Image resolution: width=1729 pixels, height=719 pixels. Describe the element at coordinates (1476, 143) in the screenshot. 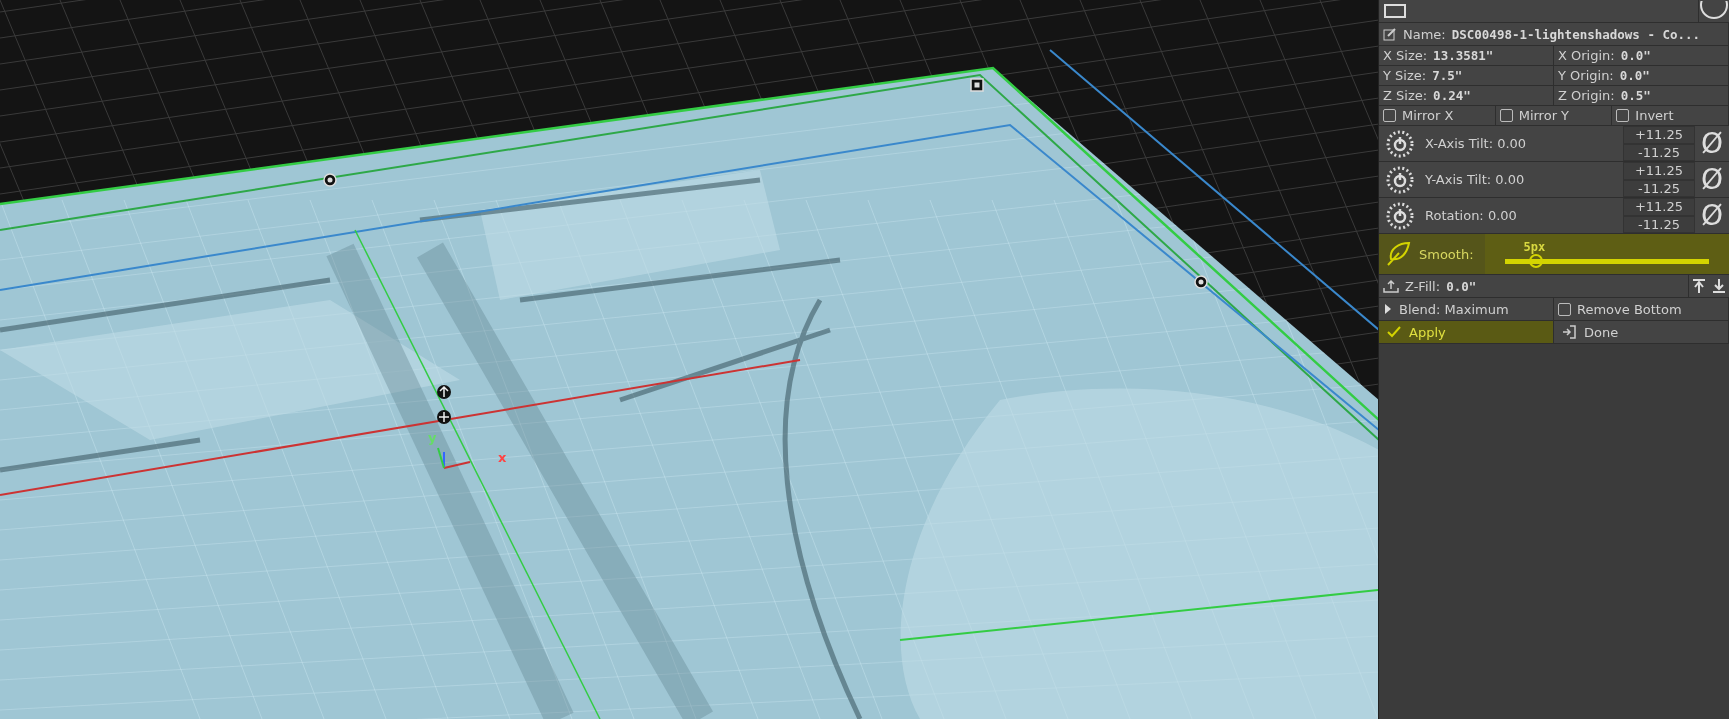

I see `adjustment-label: X-Axis Tilt: 0.00` at that location.